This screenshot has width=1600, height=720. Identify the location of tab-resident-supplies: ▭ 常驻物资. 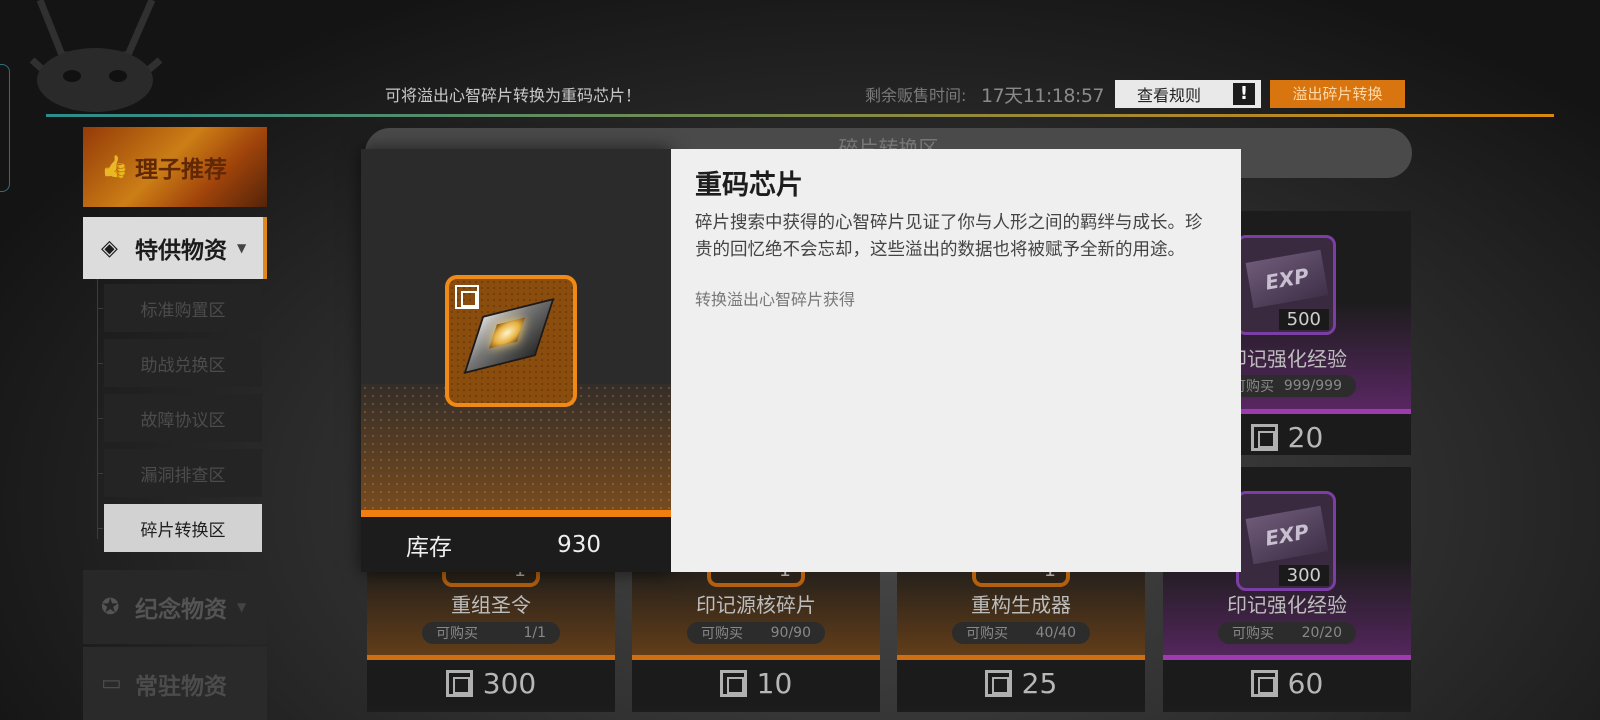
(175, 683).